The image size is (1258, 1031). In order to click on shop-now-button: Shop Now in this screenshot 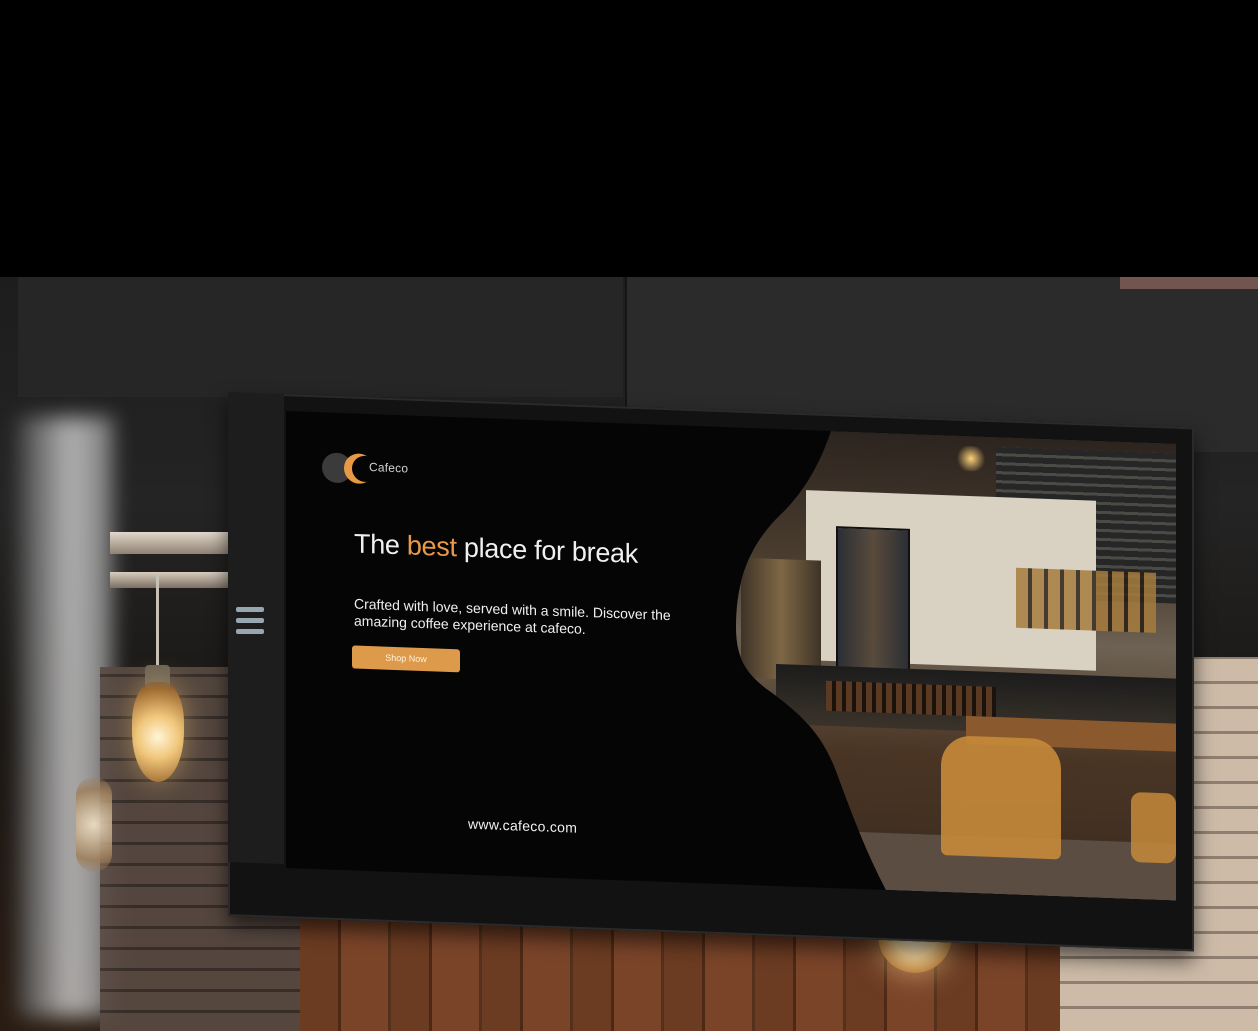, I will do `click(406, 659)`.